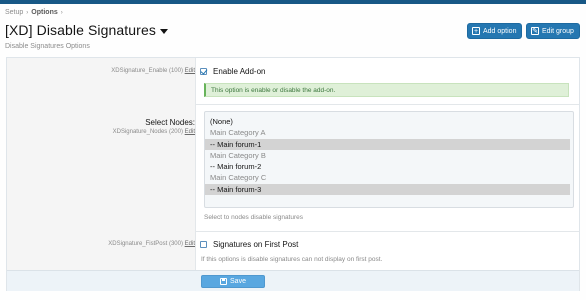 The width and height of the screenshot is (586, 300). I want to click on breadcrumb: Setup › Options ›, so click(34, 12).